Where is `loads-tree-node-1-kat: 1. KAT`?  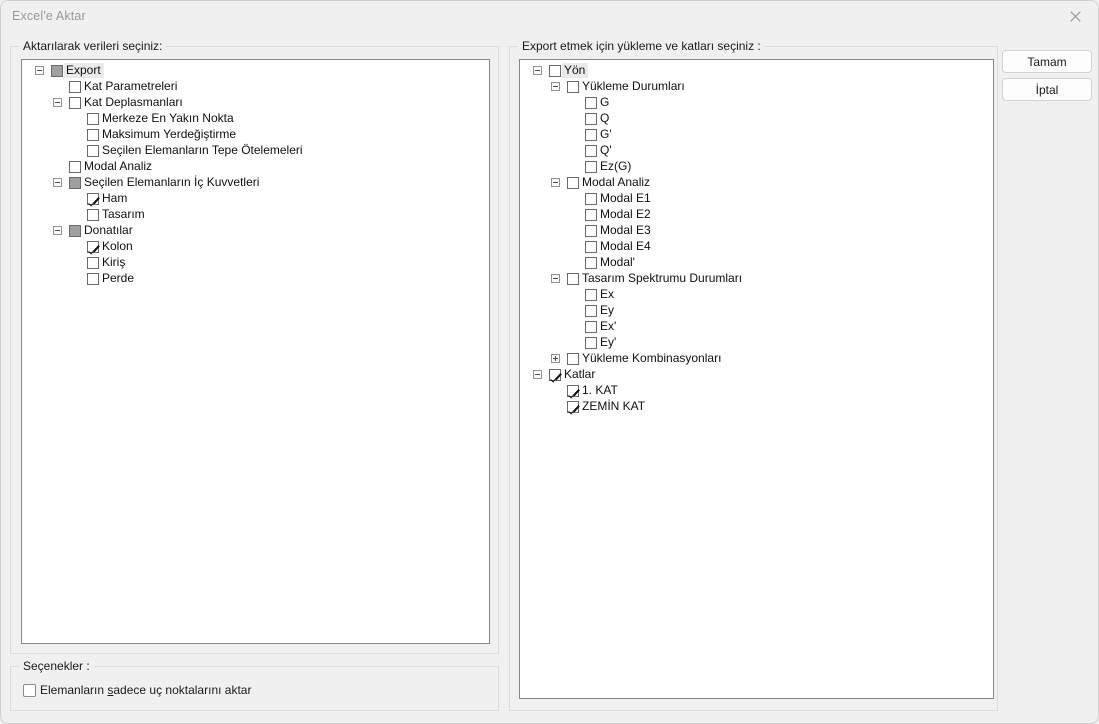 loads-tree-node-1-kat: 1. KAT is located at coordinates (756, 391).